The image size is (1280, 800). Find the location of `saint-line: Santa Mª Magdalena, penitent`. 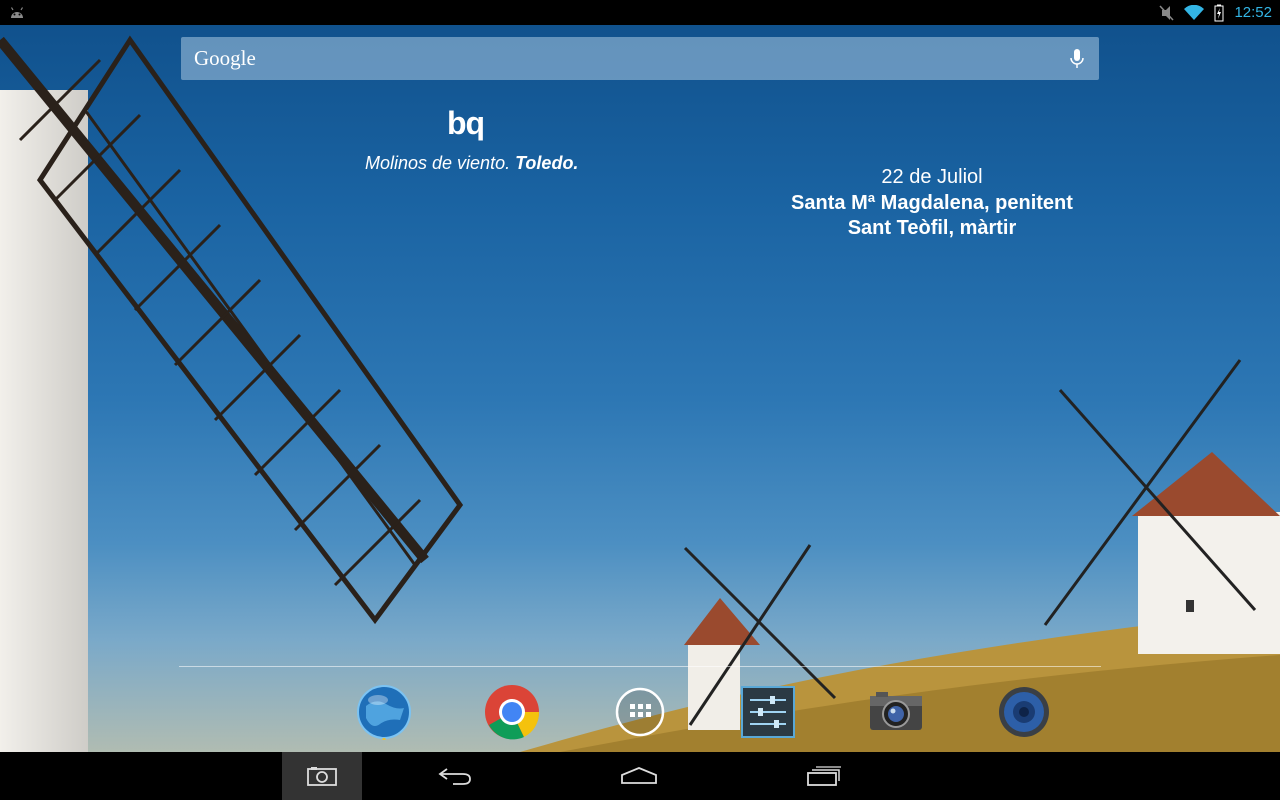

saint-line: Santa Mª Magdalena, penitent is located at coordinates (932, 203).